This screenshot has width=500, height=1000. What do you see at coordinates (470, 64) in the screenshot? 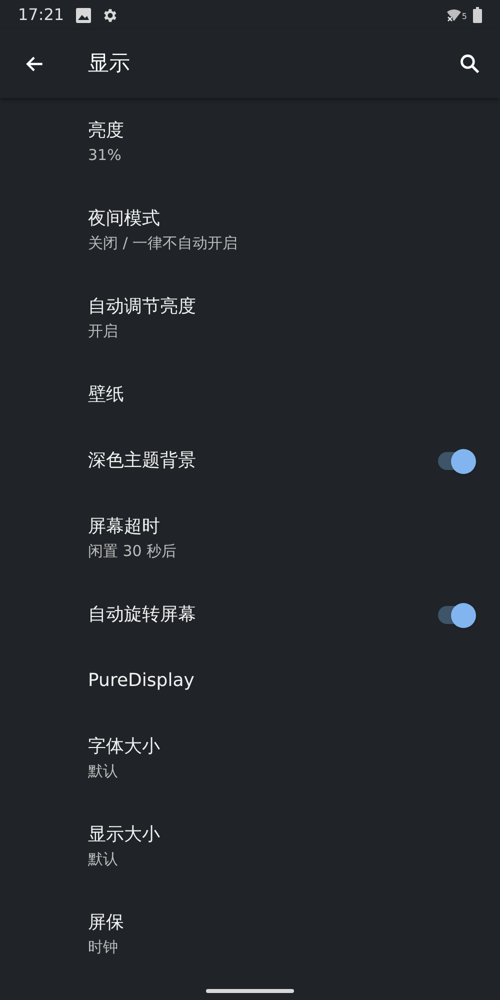
I see `search-icon` at bounding box center [470, 64].